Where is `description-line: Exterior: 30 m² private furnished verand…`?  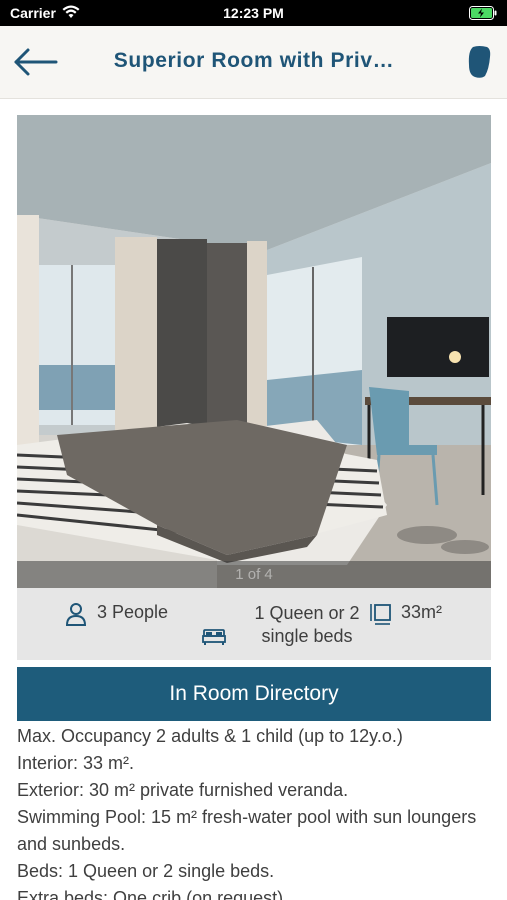 description-line: Exterior: 30 m² private furnished verand… is located at coordinates (183, 790).